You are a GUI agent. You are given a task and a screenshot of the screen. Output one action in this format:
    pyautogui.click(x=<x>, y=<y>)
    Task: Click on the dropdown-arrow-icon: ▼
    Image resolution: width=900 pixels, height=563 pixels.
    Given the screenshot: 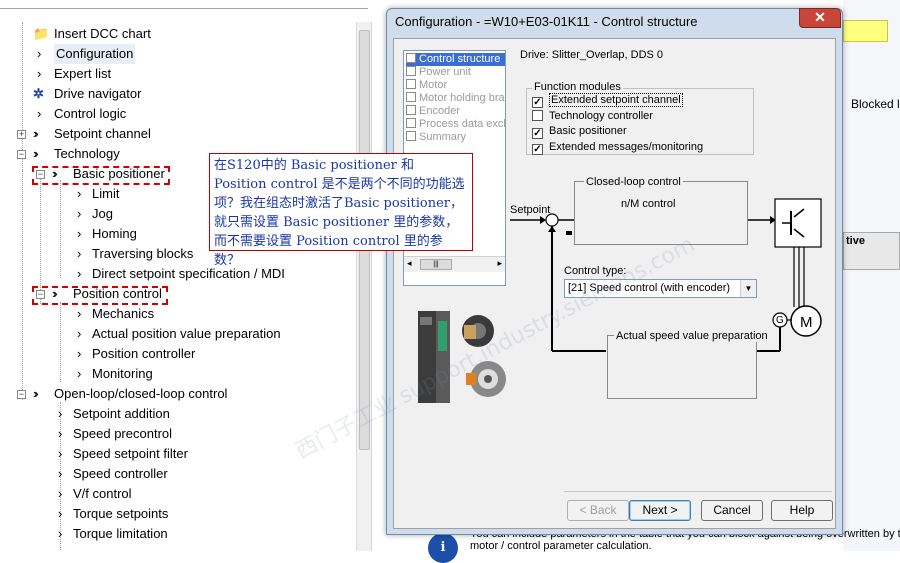 What is the action you would take?
    pyautogui.click(x=748, y=288)
    